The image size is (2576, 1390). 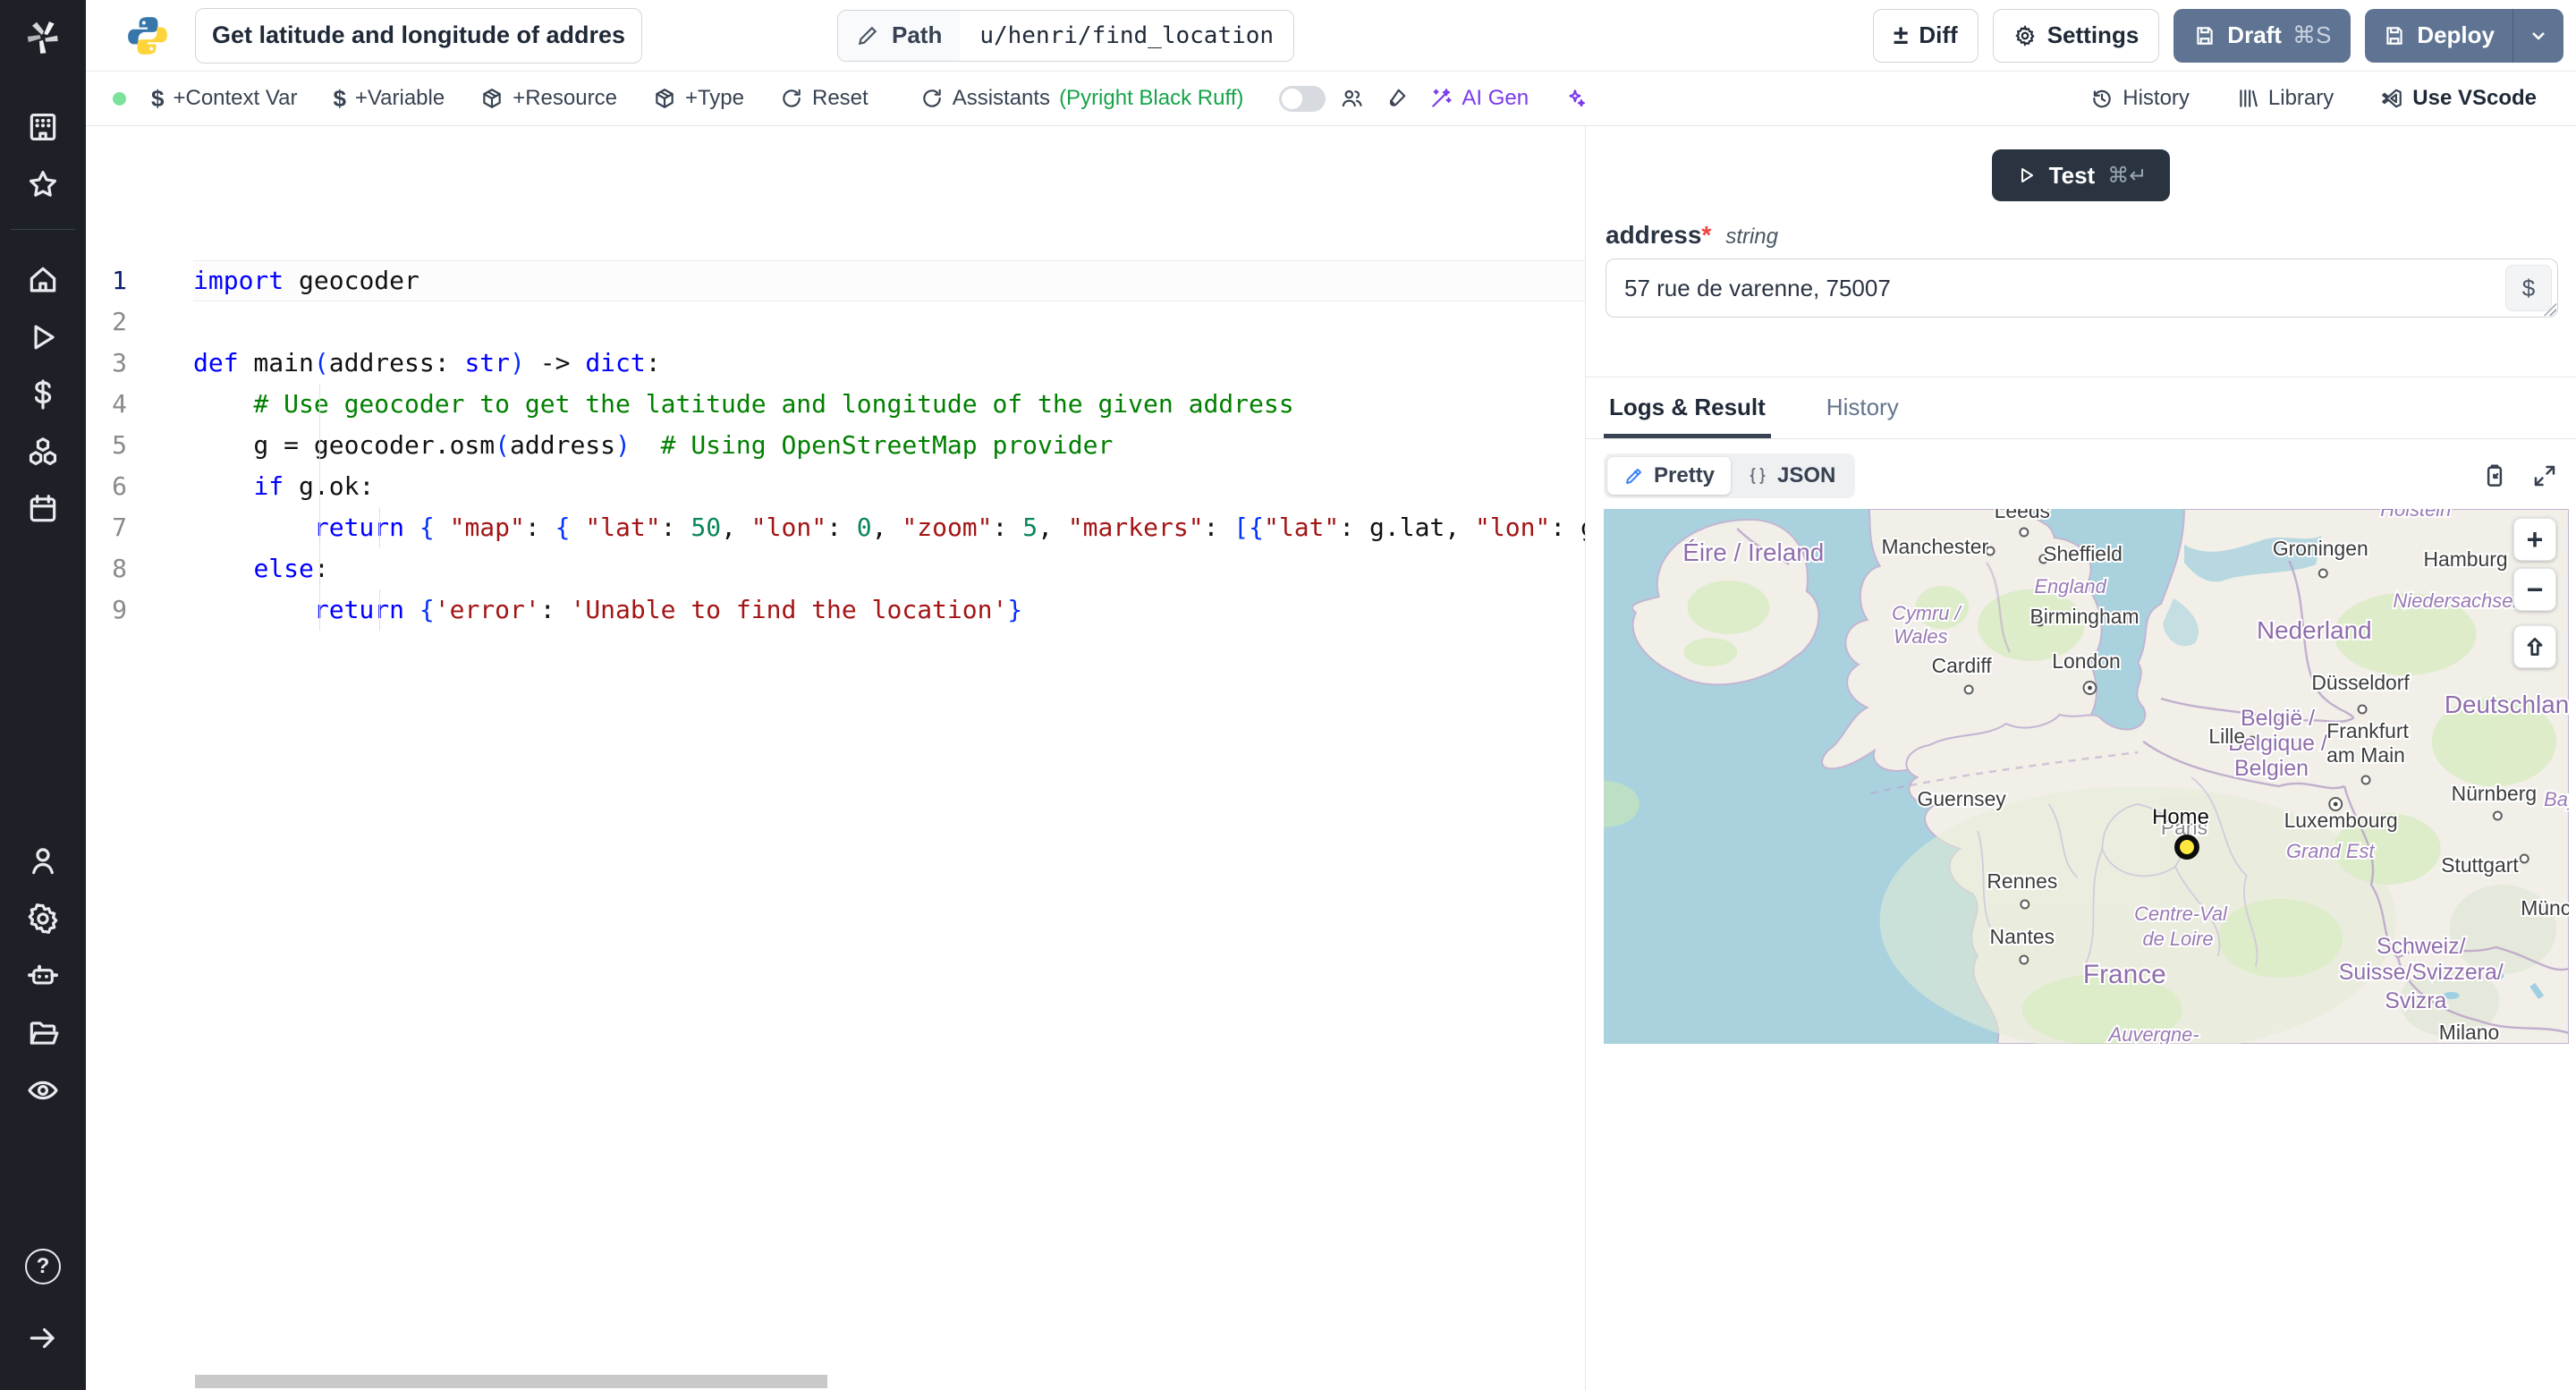 I want to click on line-number: 2, so click(x=119, y=321).